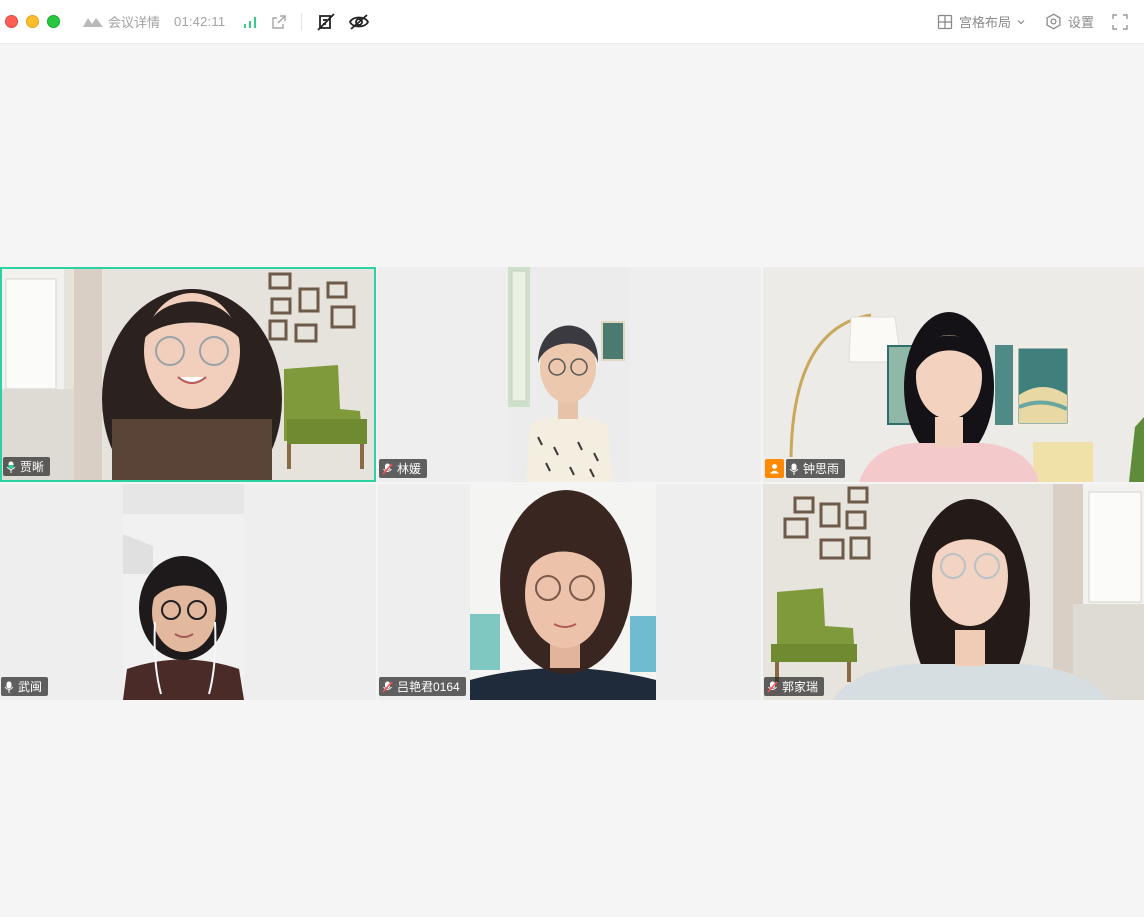 This screenshot has width=1144, height=917. What do you see at coordinates (409, 469) in the screenshot?
I see `participant-name: 林媛` at bounding box center [409, 469].